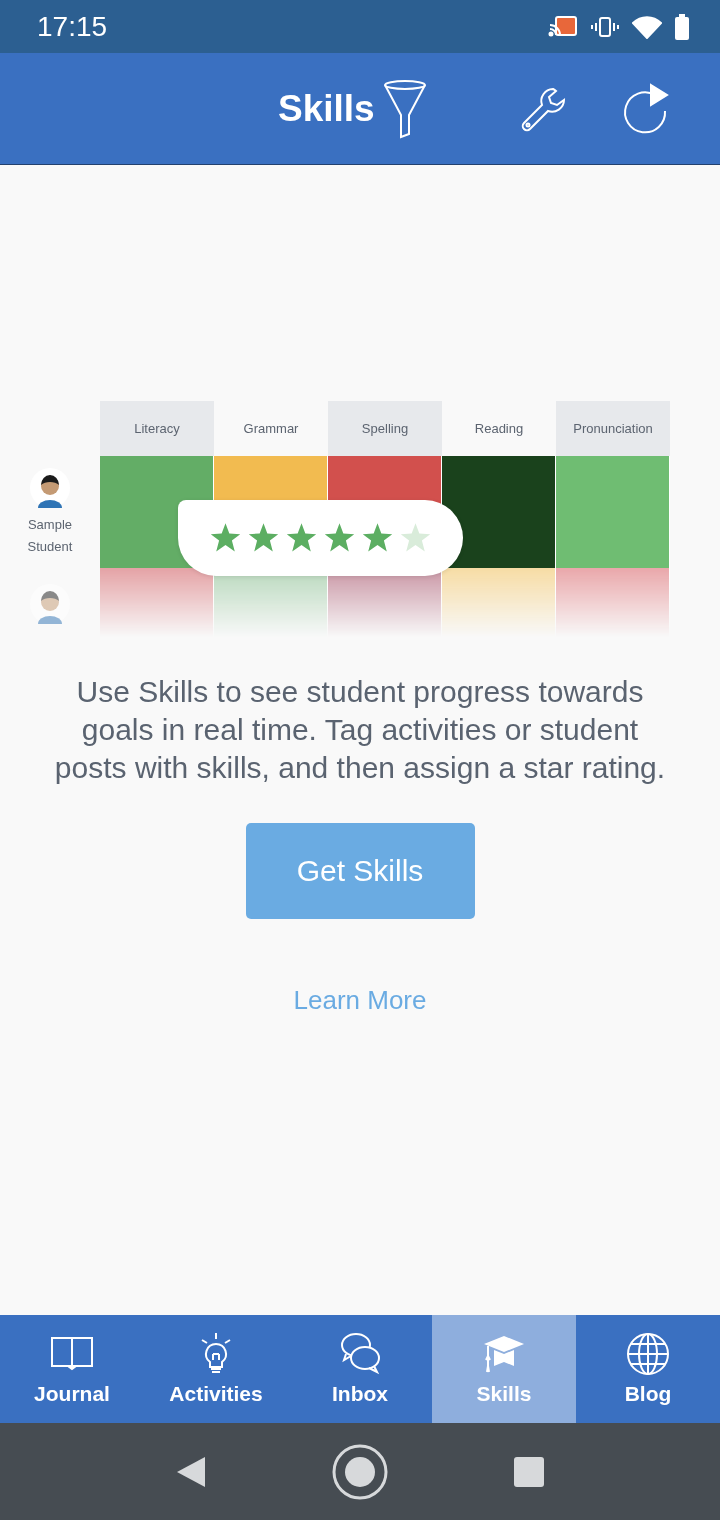  Describe the element at coordinates (385, 428) in the screenshot. I see `column-header: Spelling` at that location.